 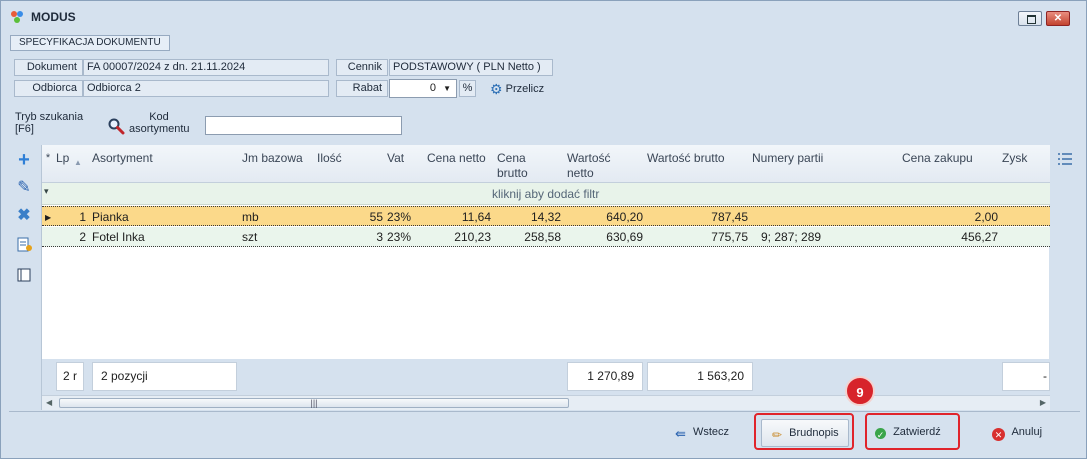 I want to click on cancel-icon: ✕, so click(x=998, y=434).